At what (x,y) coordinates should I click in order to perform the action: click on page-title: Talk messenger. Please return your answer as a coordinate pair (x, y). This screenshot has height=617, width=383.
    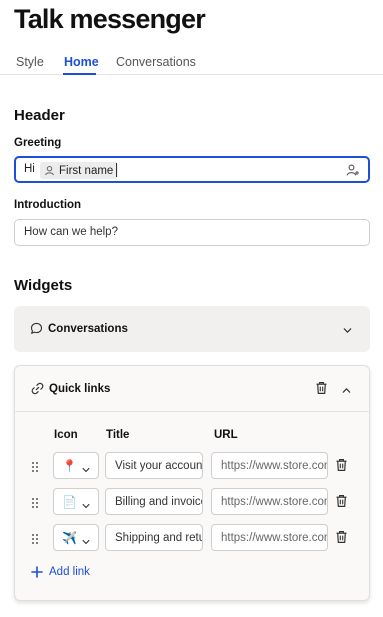
    Looking at the image, I should click on (110, 19).